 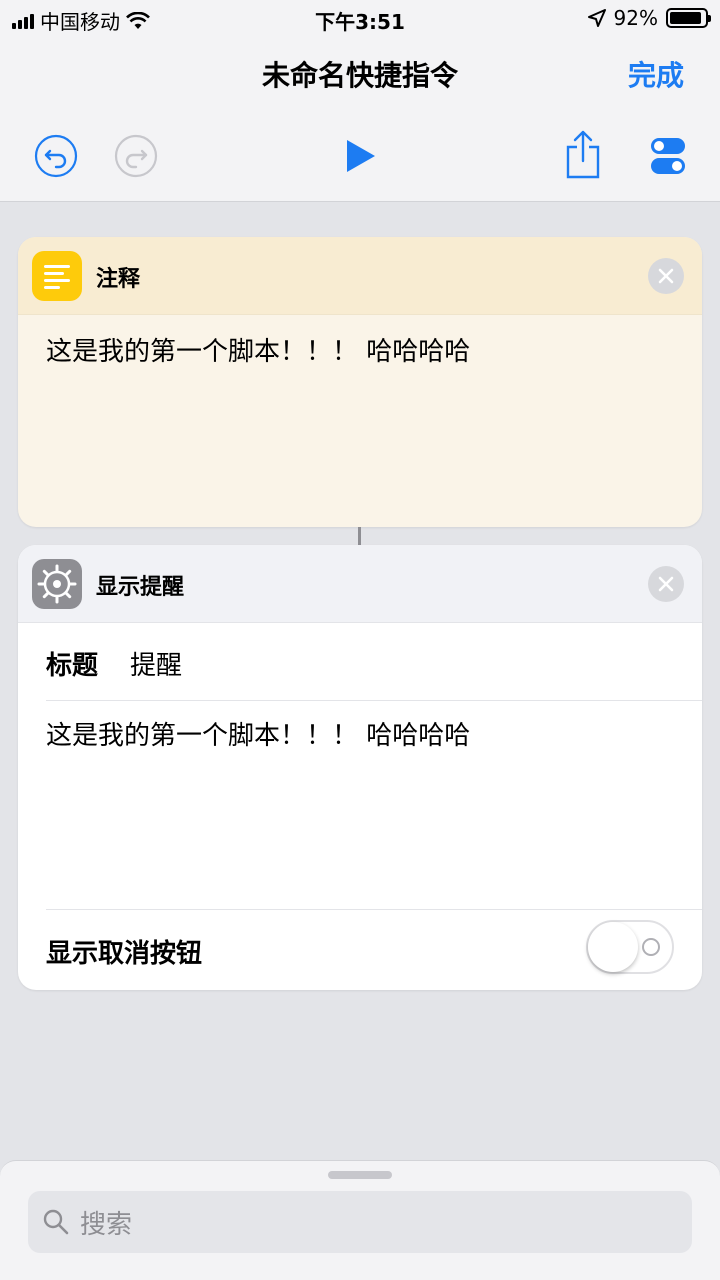 I want to click on redo-icon, so click(x=136, y=156).